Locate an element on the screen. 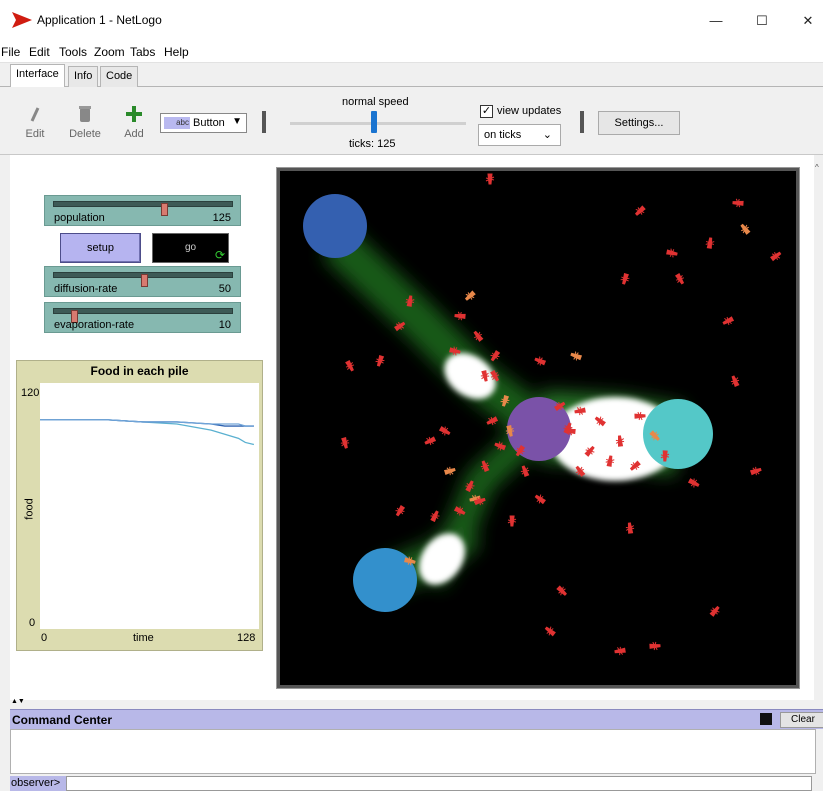 This screenshot has width=823, height=791. widget-type-value: Button is located at coordinates (209, 123).